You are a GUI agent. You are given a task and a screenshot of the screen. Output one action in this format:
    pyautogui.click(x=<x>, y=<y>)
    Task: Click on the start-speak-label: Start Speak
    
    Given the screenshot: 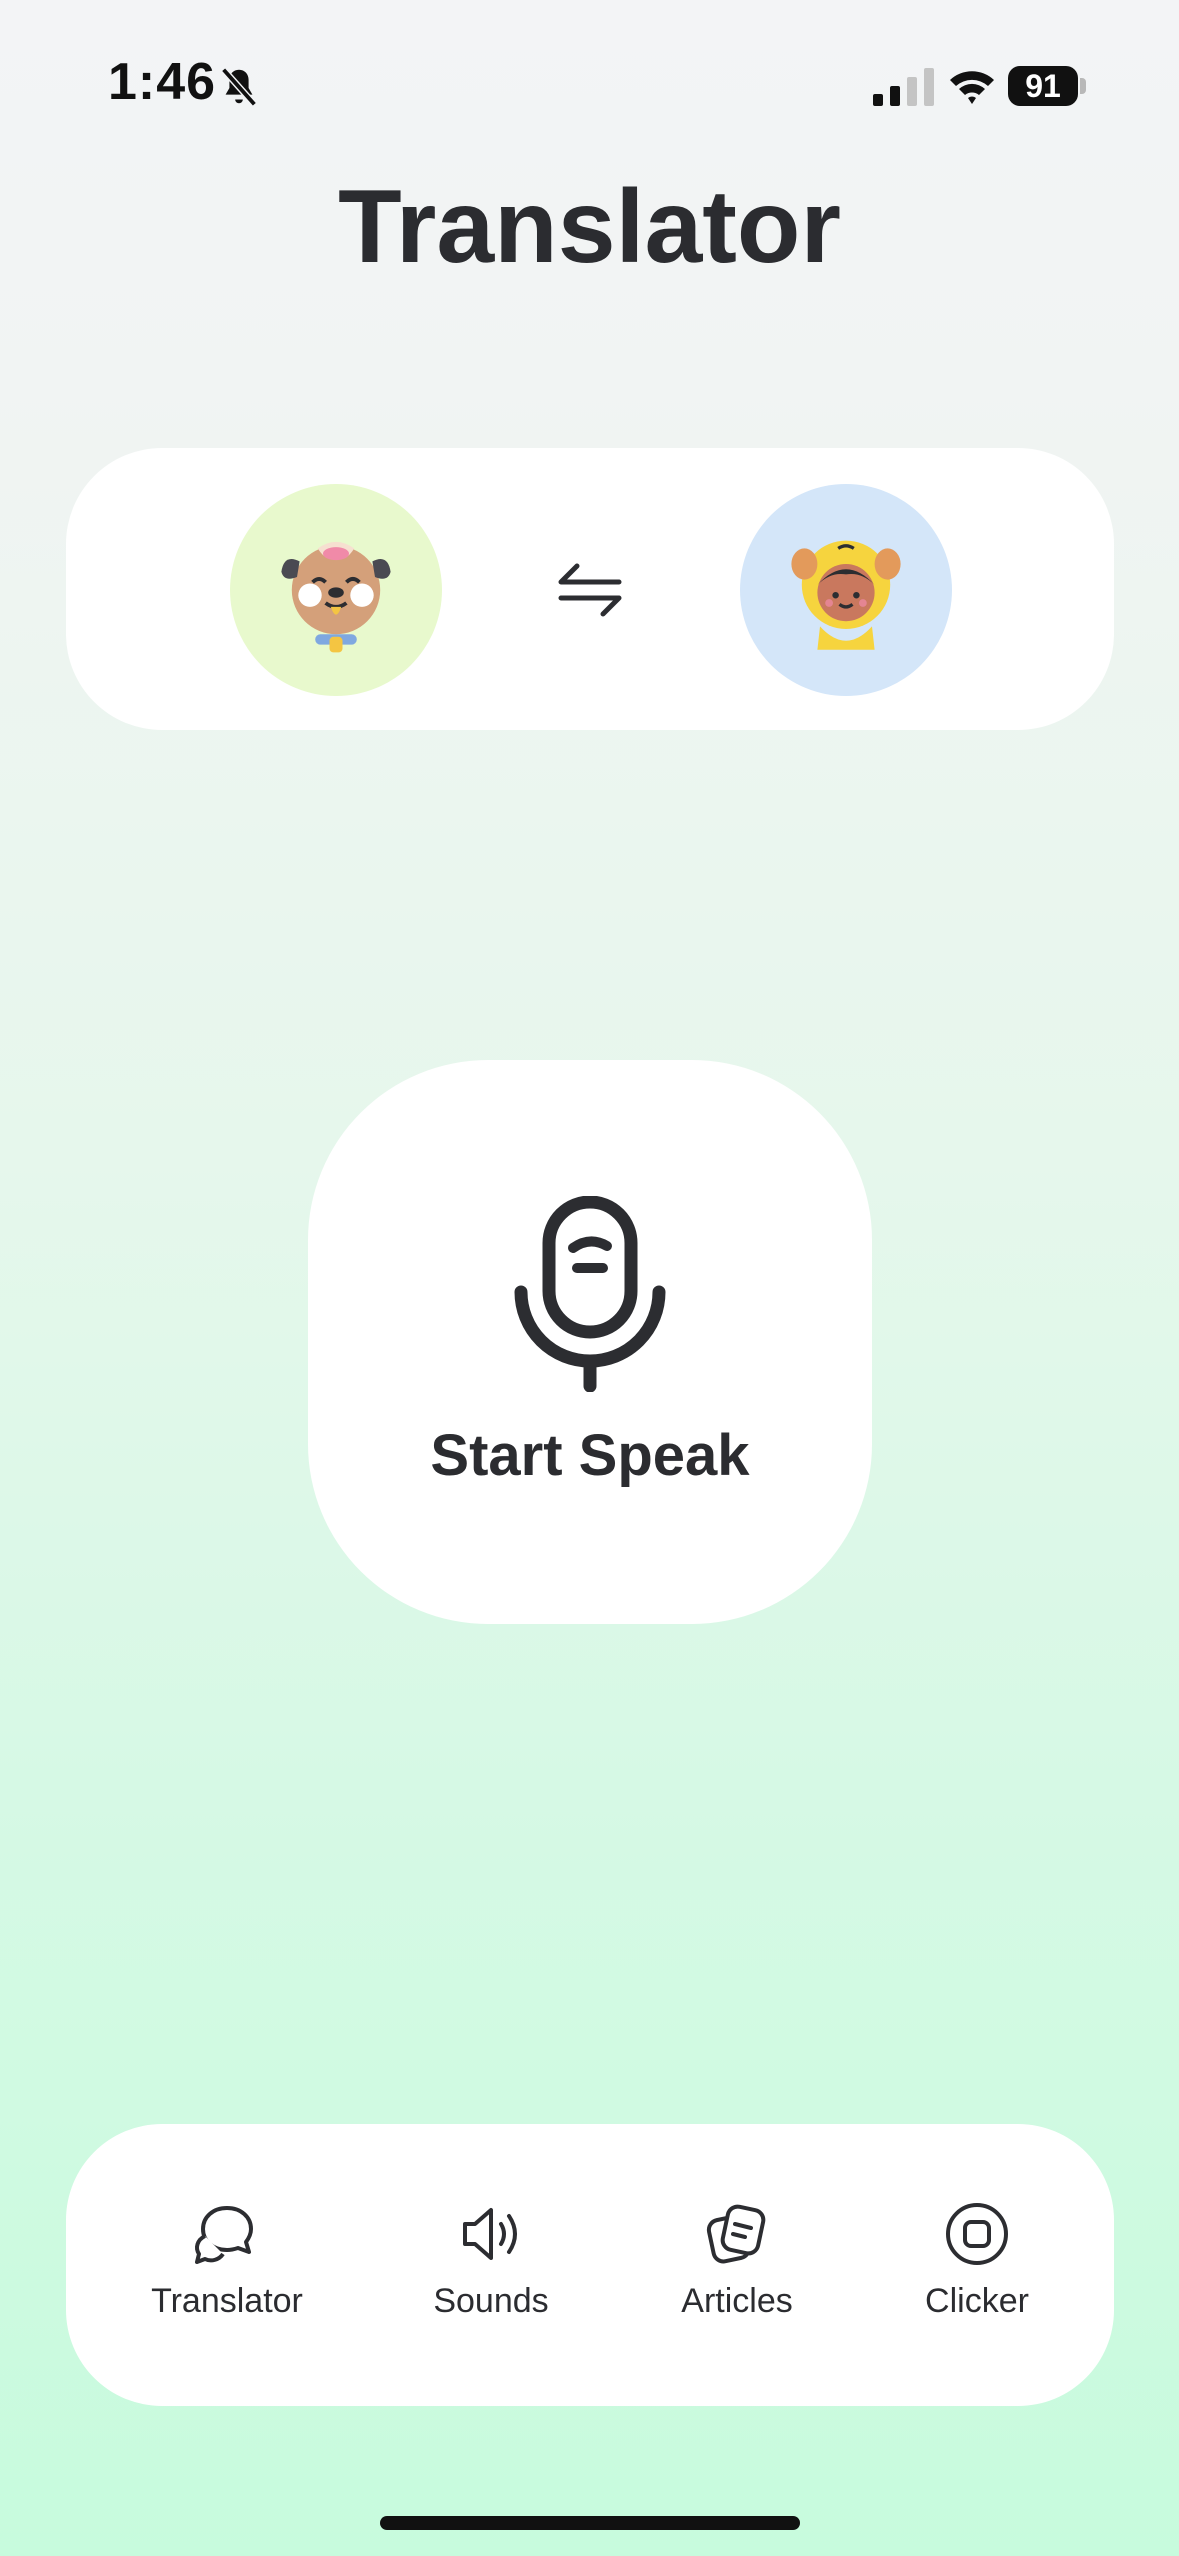 What is the action you would take?
    pyautogui.click(x=590, y=1455)
    